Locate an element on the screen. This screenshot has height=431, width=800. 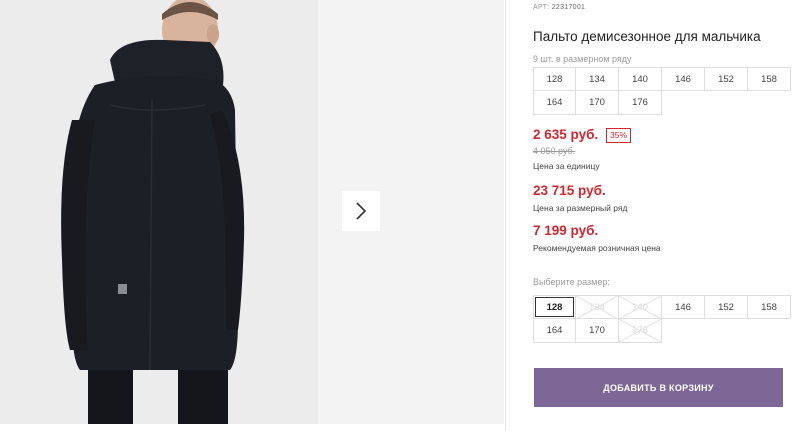
pack-size-cell: 170 is located at coordinates (597, 103).